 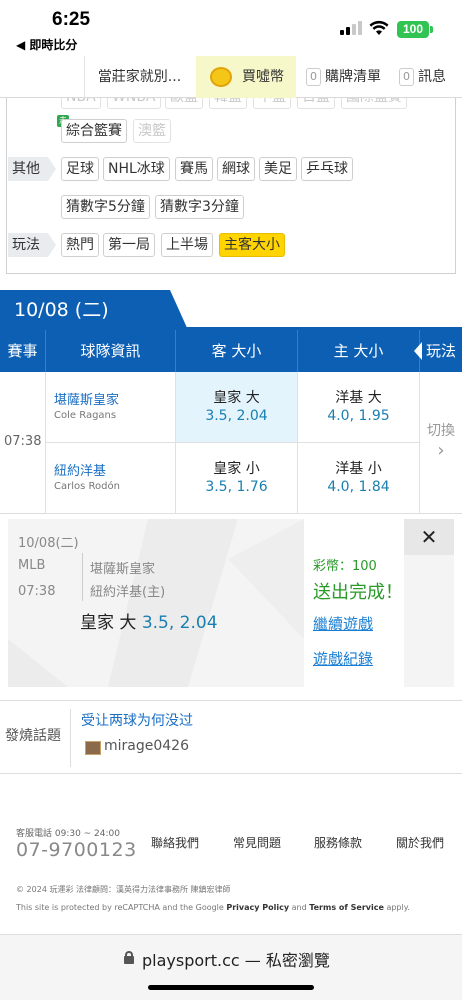 What do you see at coordinates (358, 469) in the screenshot?
I see `odds-label: 洋基 小` at bounding box center [358, 469].